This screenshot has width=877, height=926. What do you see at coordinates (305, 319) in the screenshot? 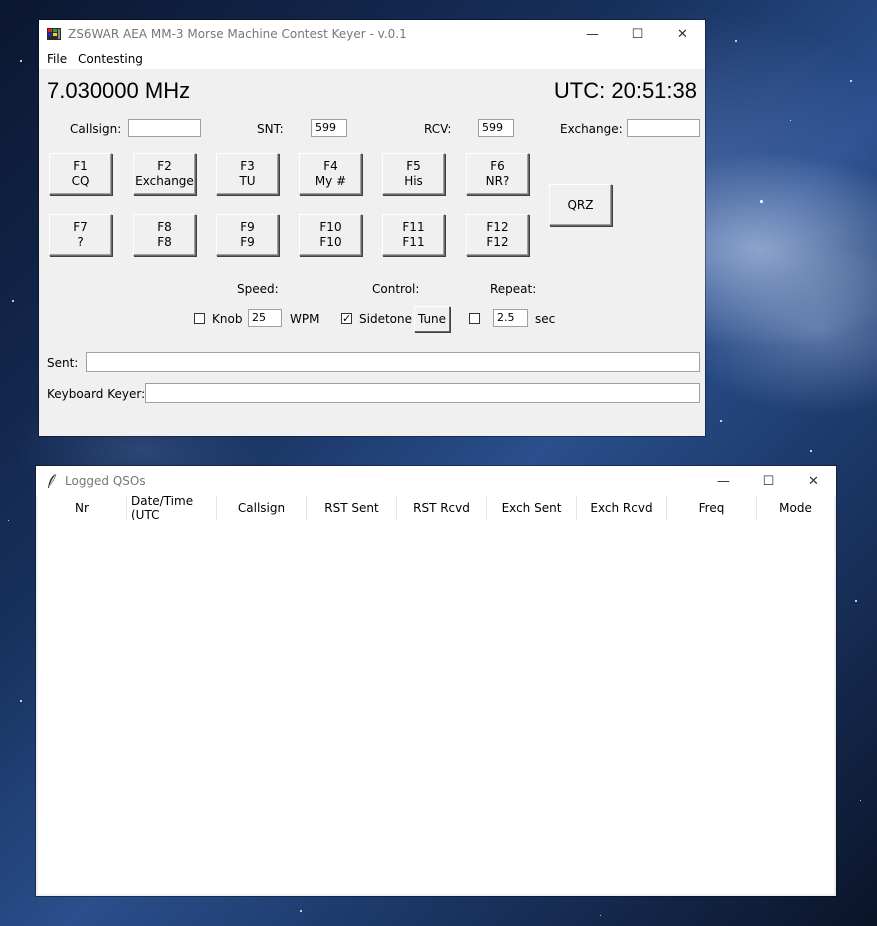
I see `wpm-label: WPM` at bounding box center [305, 319].